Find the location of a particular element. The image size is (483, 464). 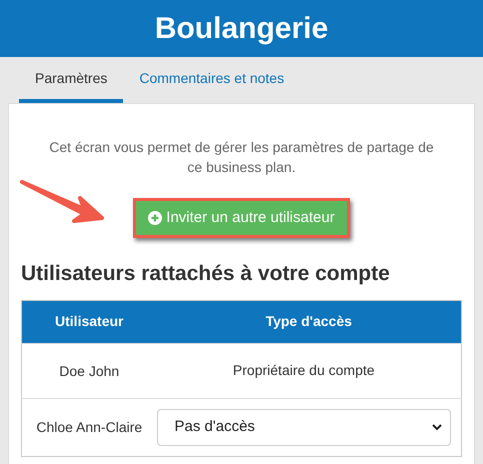

intro-text: Cet écran vous permet de gérer les paramètres de partage de ce business plan. is located at coordinates (241, 157).